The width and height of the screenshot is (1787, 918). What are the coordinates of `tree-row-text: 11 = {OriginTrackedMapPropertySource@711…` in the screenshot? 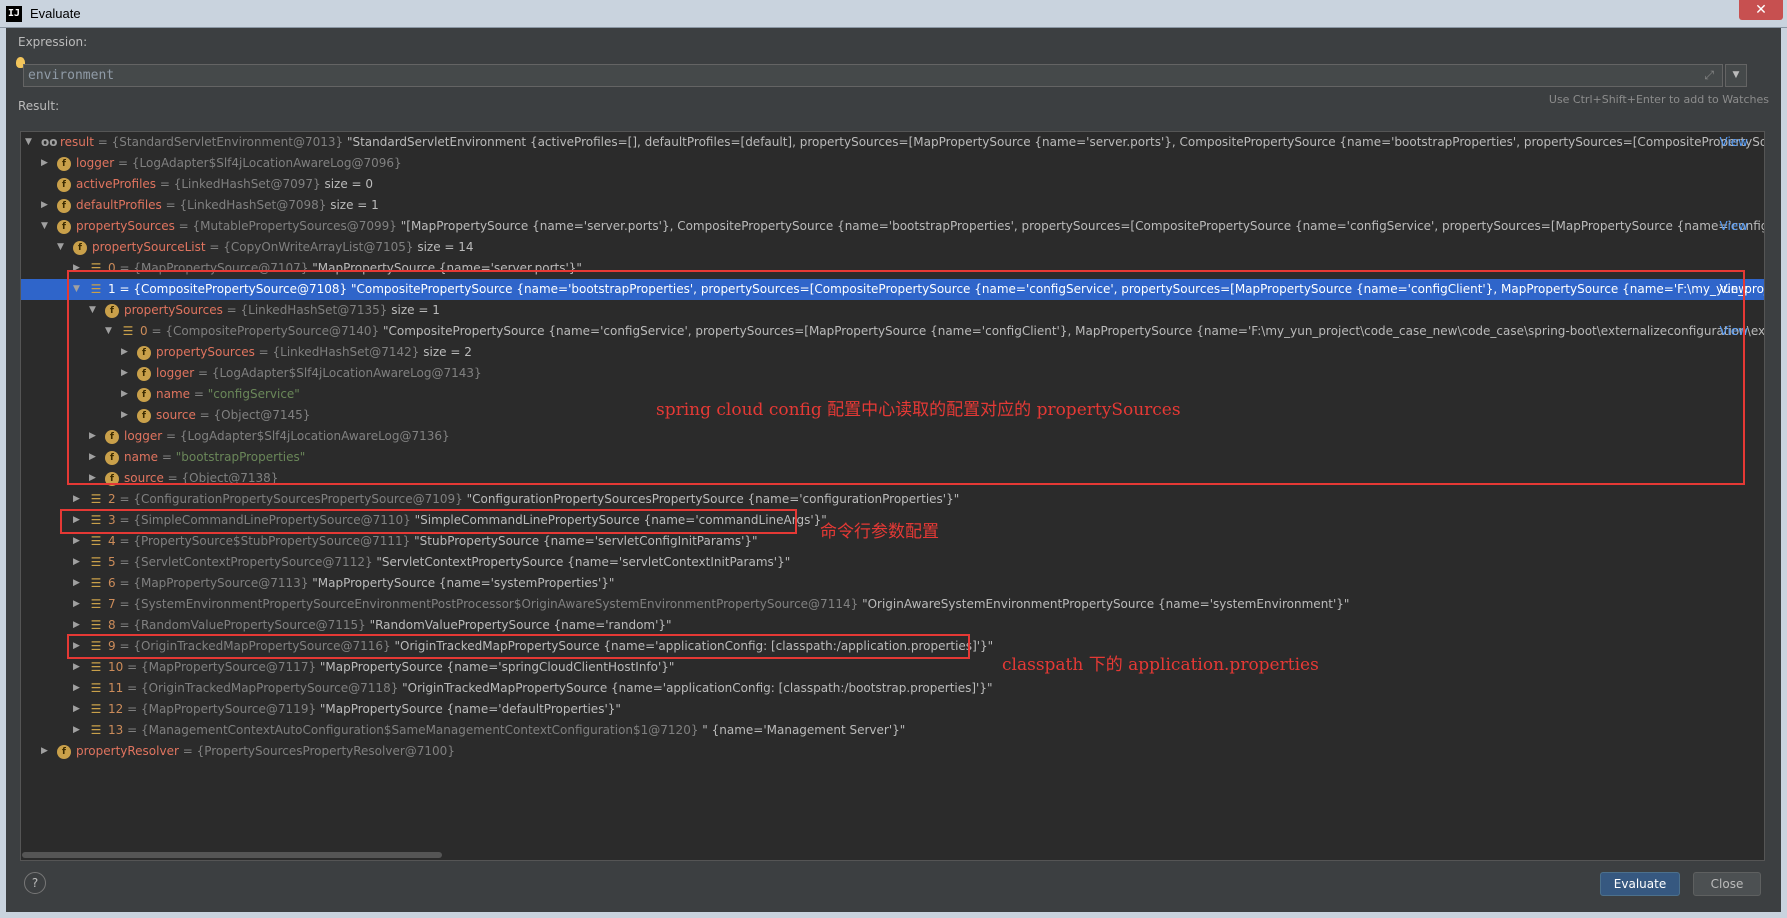 It's located at (550, 688).